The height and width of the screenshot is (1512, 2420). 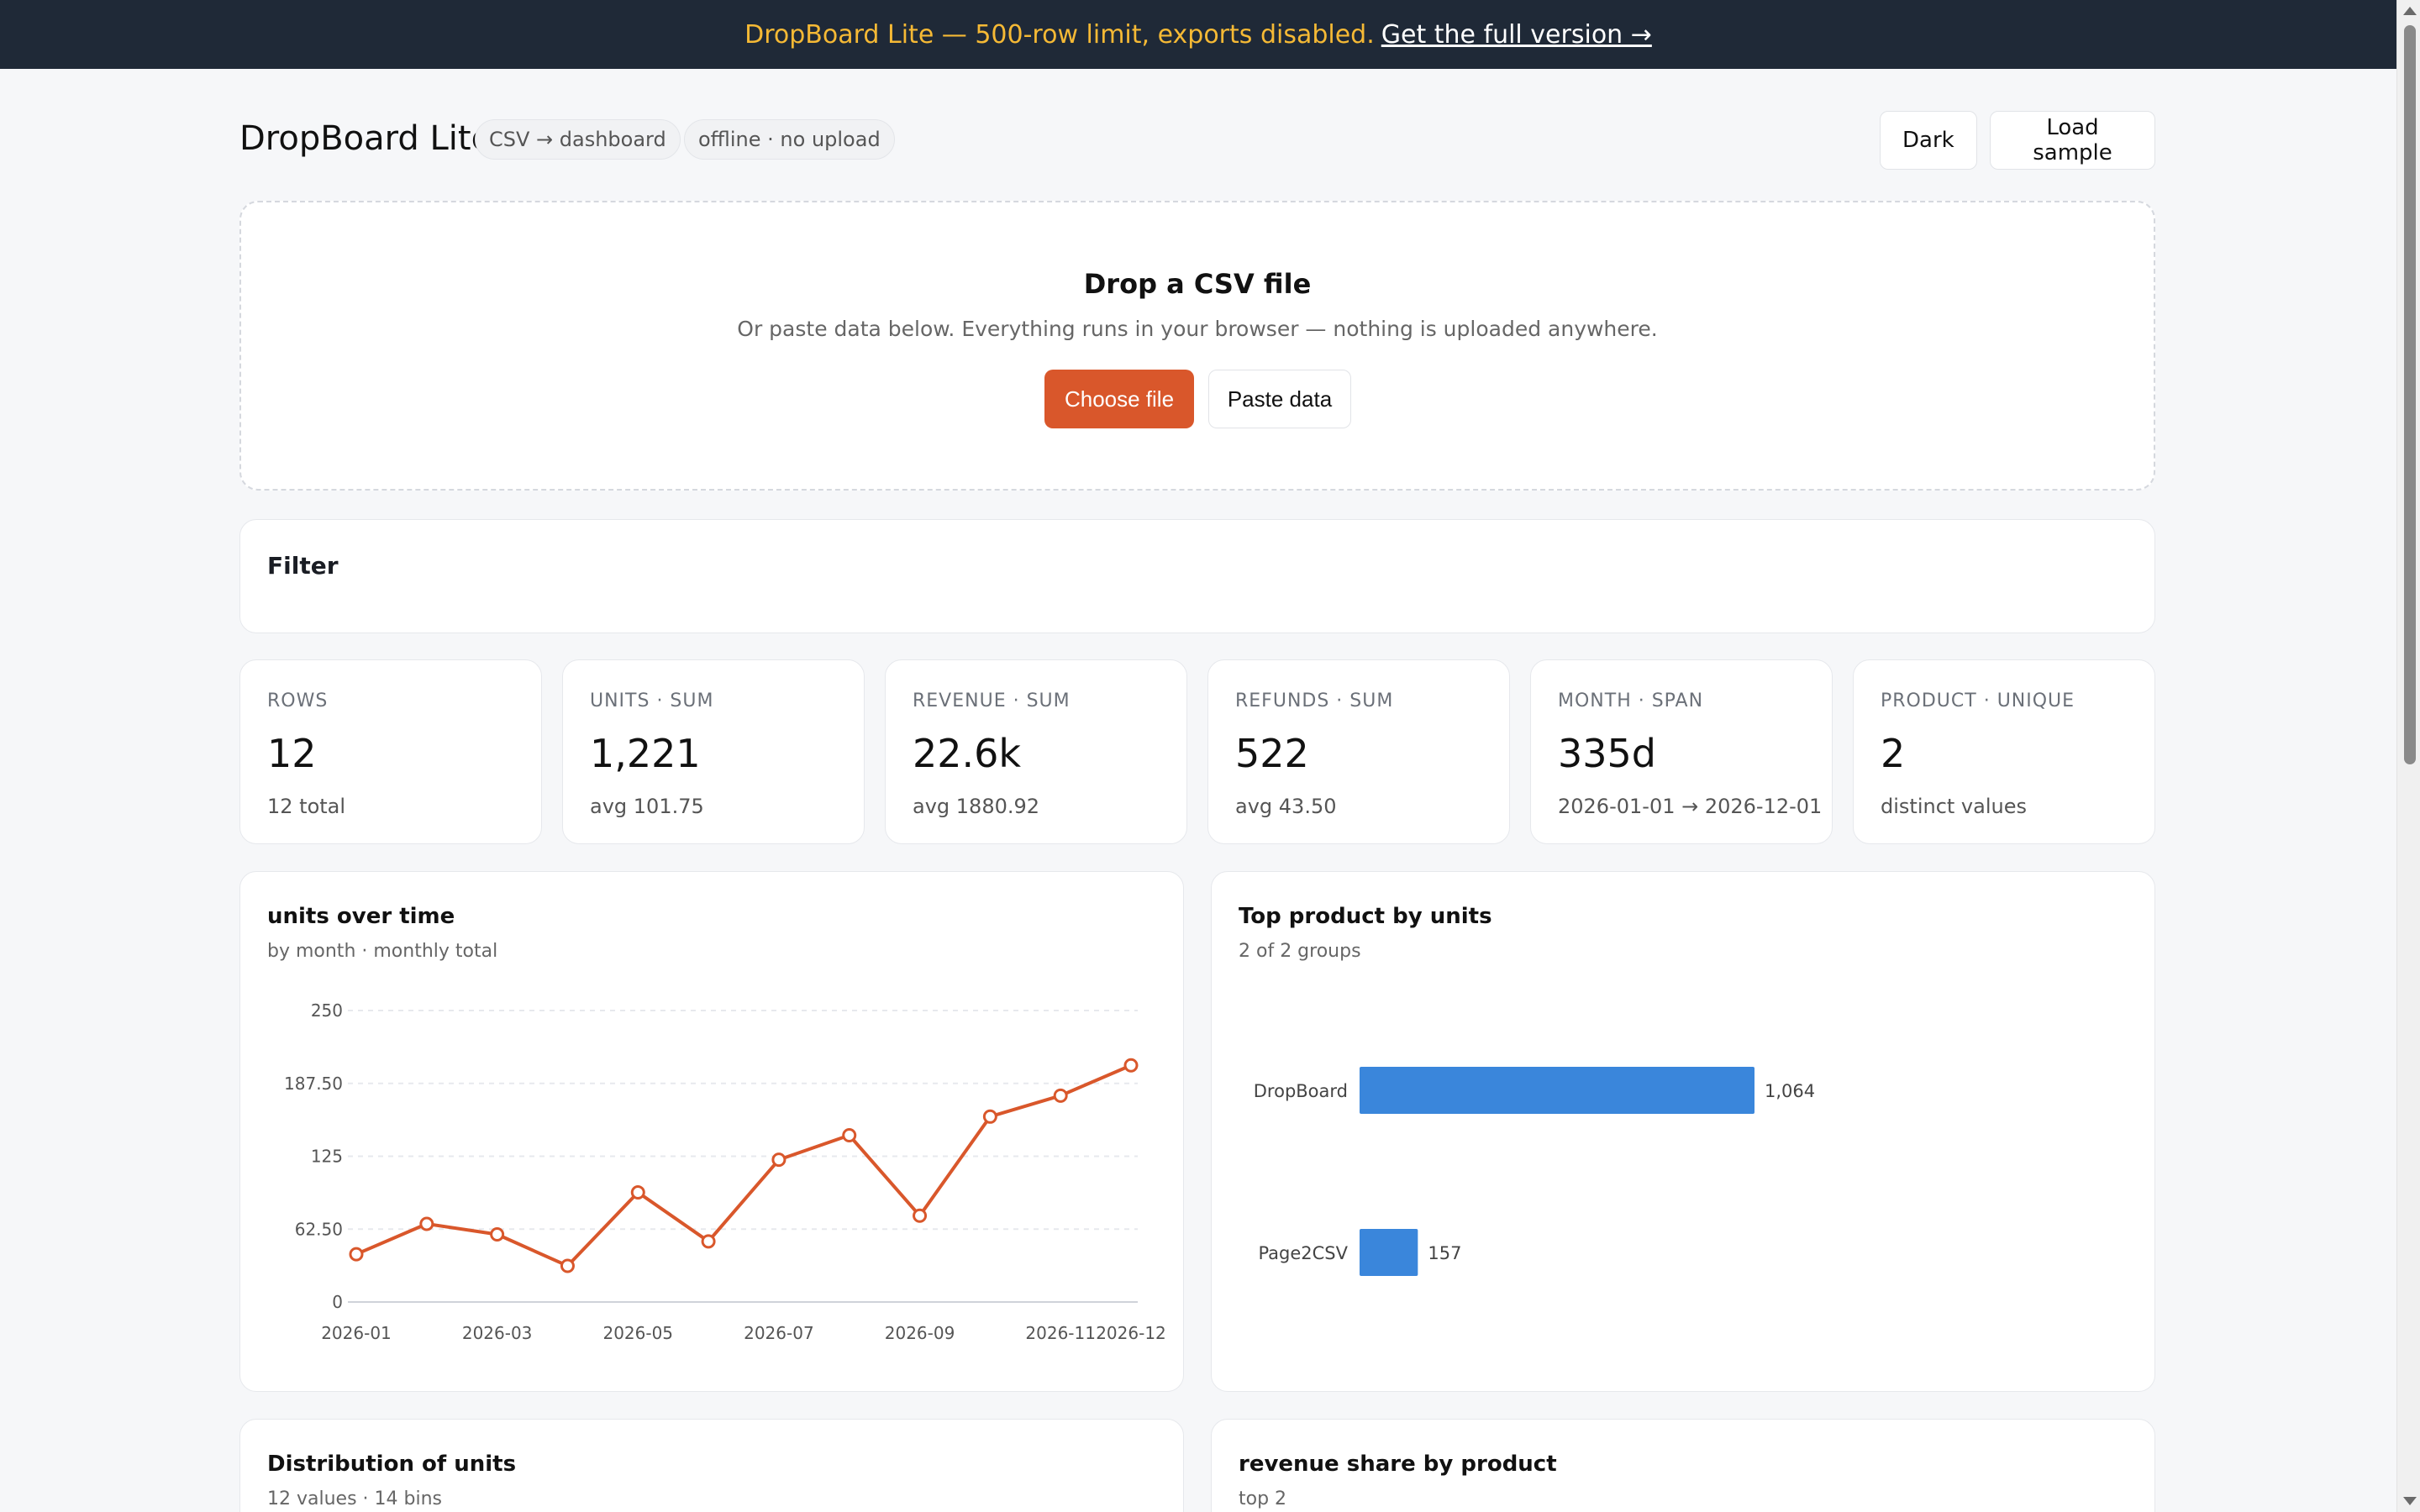 What do you see at coordinates (578, 139) in the screenshot?
I see `csv-dashboard-pill: CSV → dashboard` at bounding box center [578, 139].